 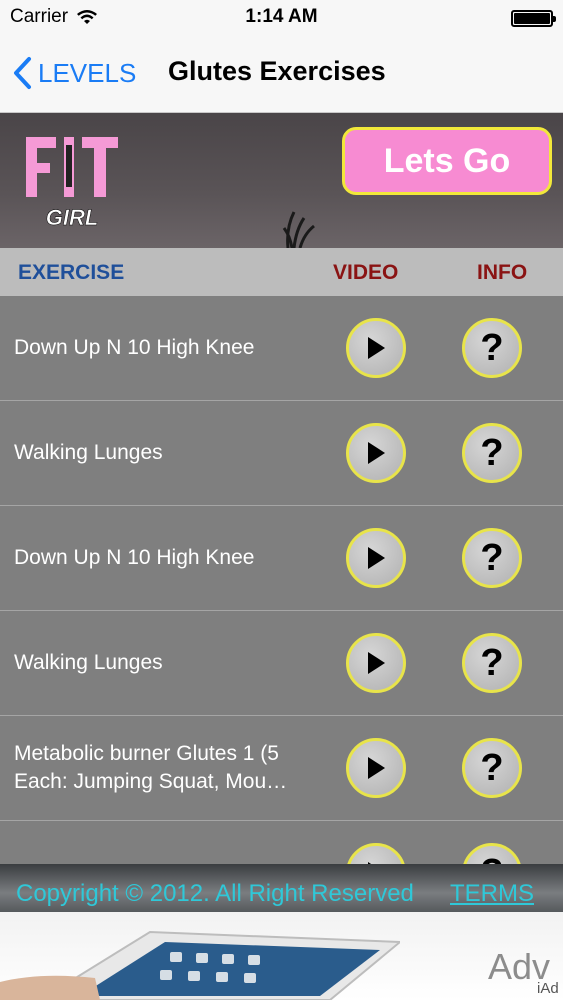 I want to click on tablet-image, so click(x=200, y=965).